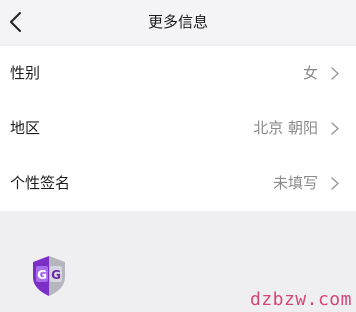 The width and height of the screenshot is (356, 312). Describe the element at coordinates (300, 299) in the screenshot. I see `watermark: dzbzw.com` at that location.